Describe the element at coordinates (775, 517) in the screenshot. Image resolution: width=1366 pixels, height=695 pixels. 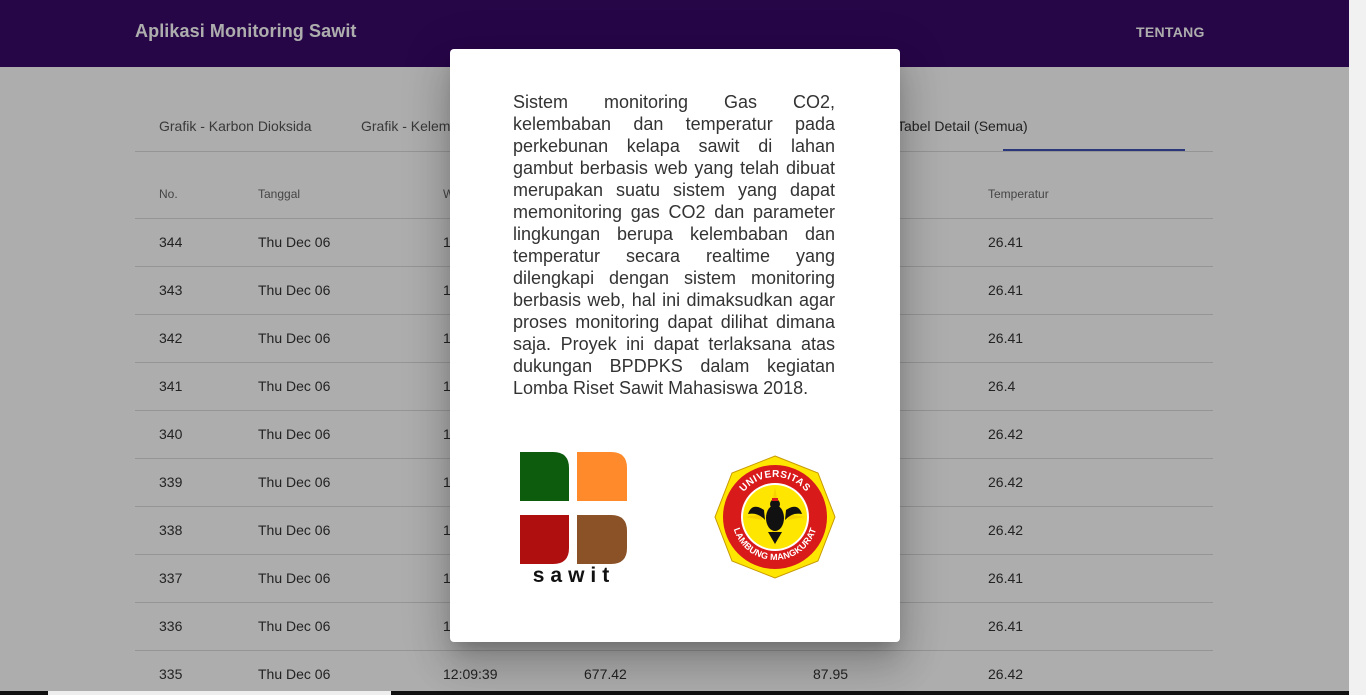
I see `ulm-logo: UNIVERSITAS LAMBUNG MANGKURAT` at that location.